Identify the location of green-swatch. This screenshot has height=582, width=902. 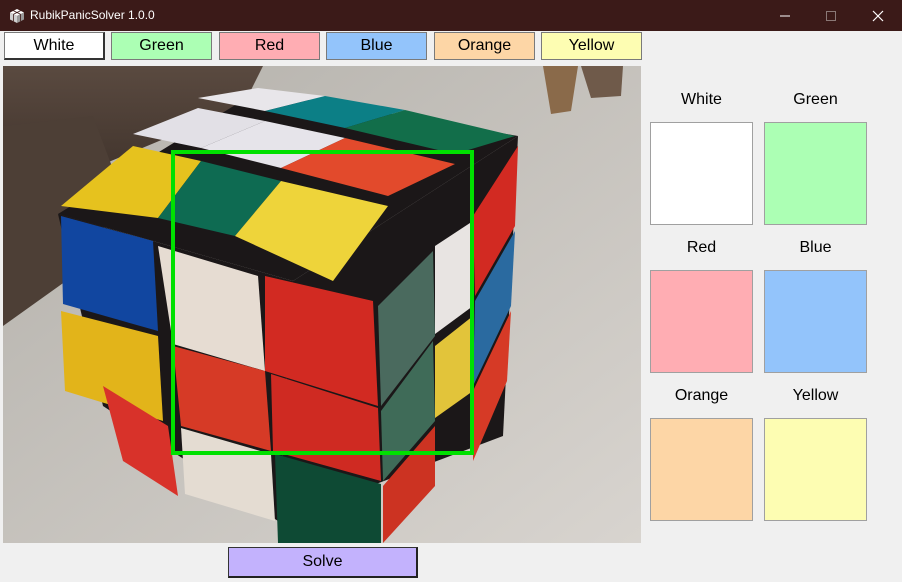
(815, 173).